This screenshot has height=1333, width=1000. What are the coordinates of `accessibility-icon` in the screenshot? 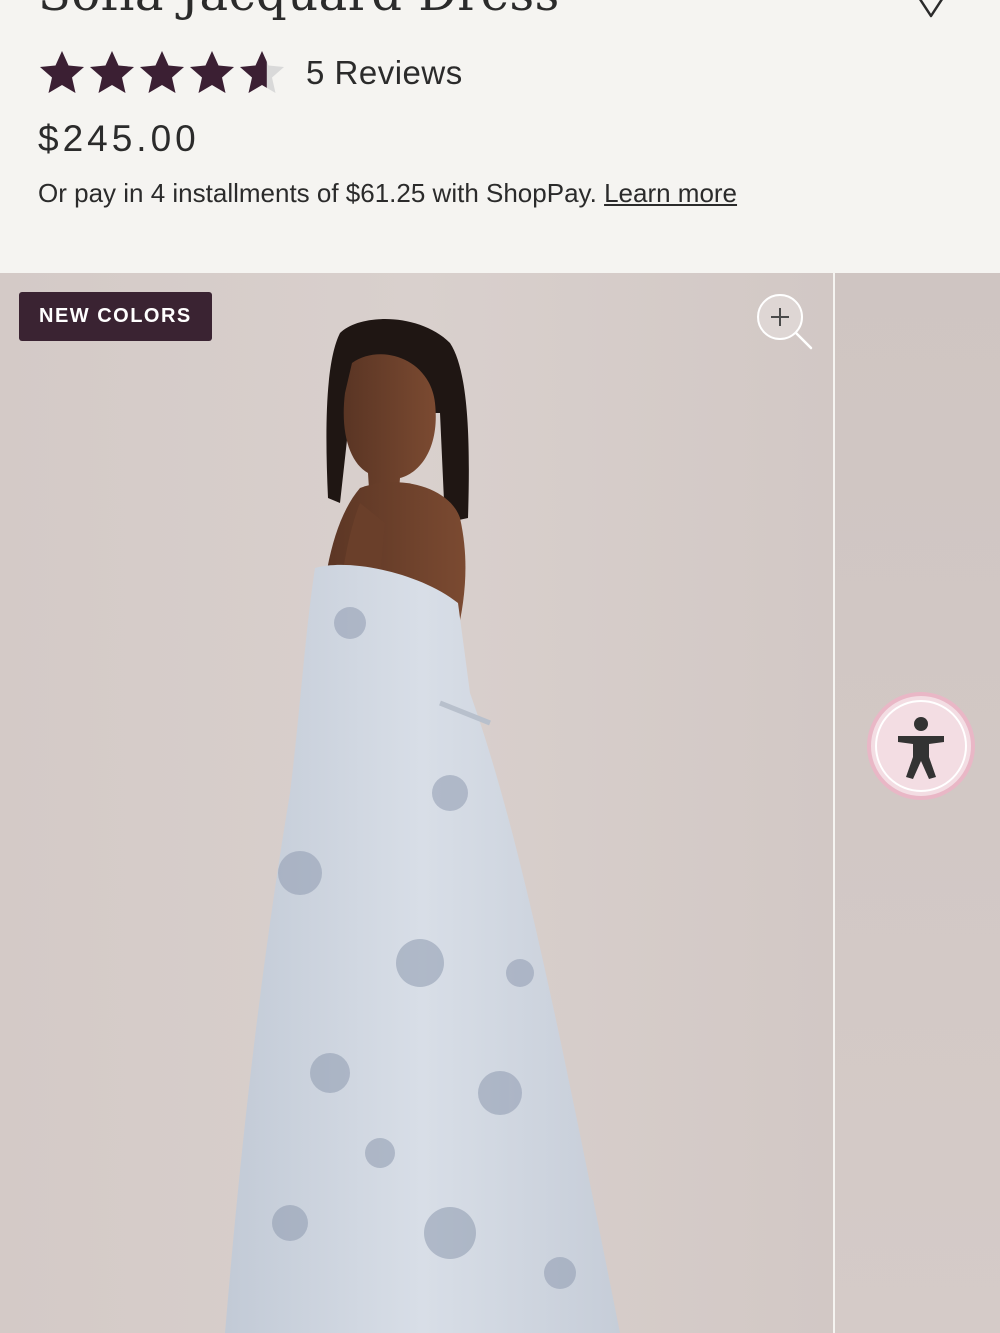 It's located at (921, 746).